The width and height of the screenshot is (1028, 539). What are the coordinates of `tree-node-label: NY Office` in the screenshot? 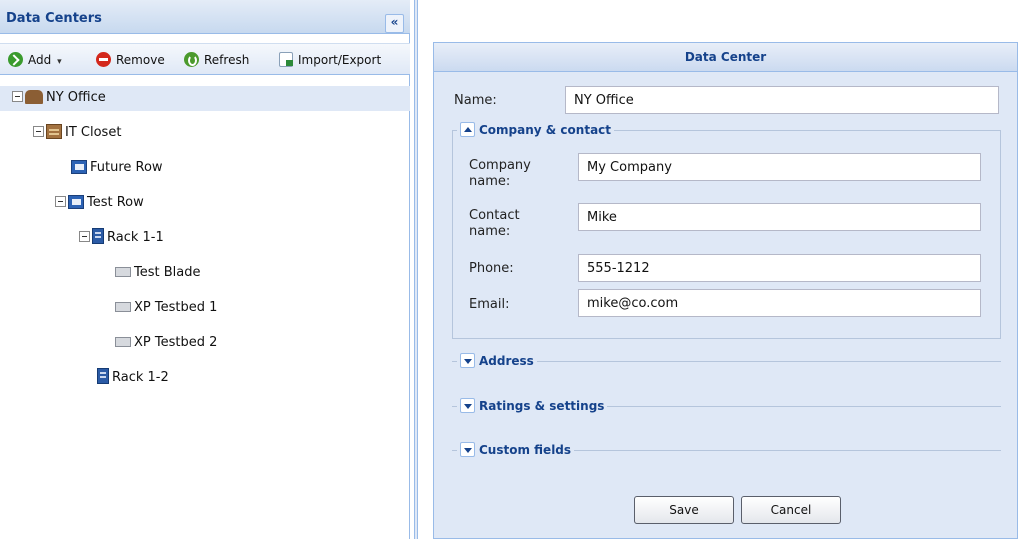 It's located at (76, 97).